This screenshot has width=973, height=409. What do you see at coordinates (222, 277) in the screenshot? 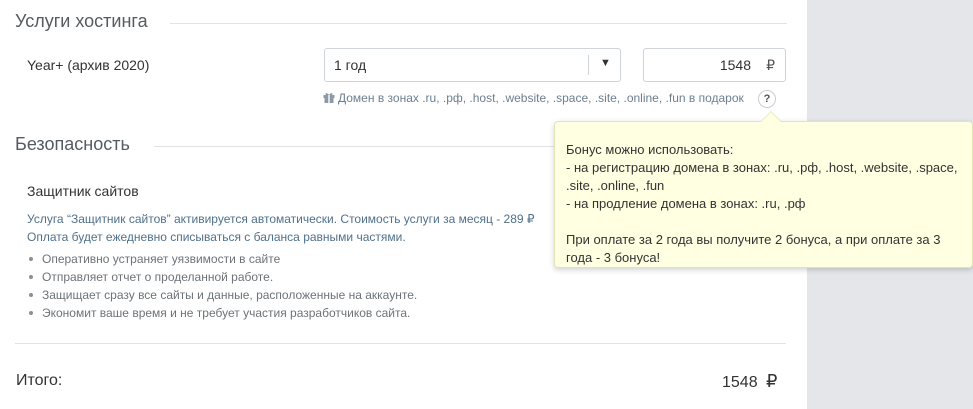
I see `list-item: Отправляет отчет о проделанной работе.` at bounding box center [222, 277].